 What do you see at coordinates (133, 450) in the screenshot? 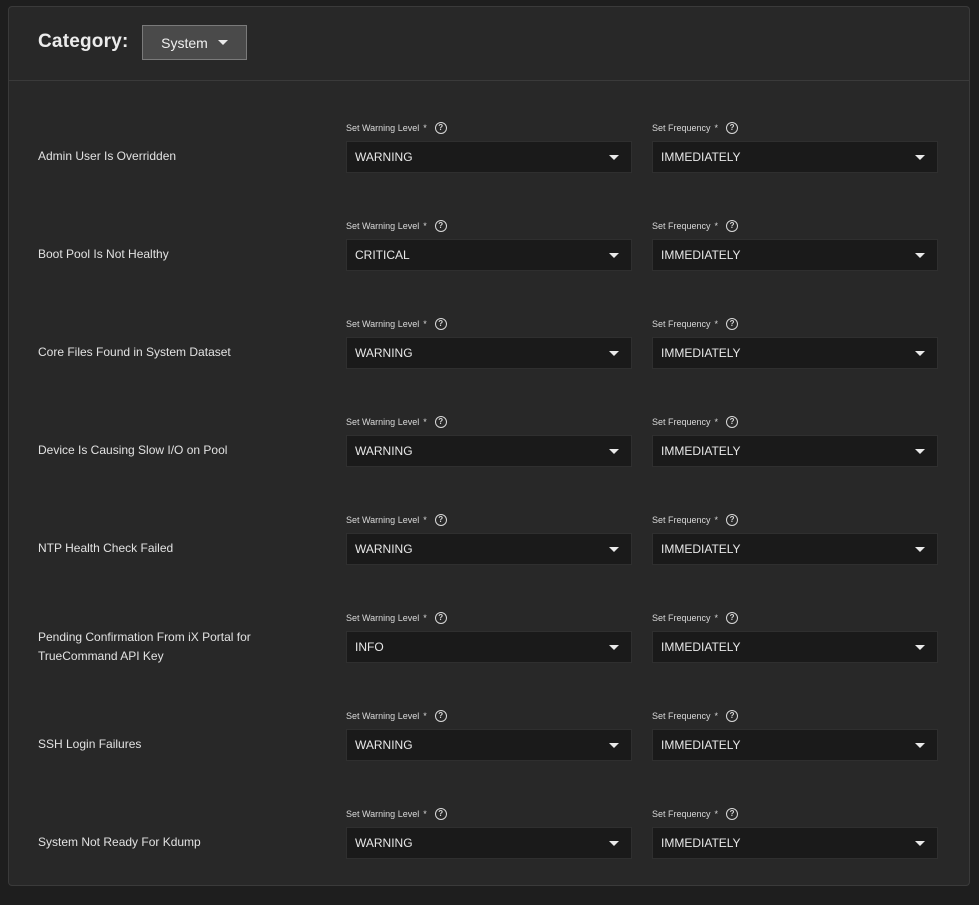
I see `alert-name: Device Is Causing Slow I/O on Pool` at bounding box center [133, 450].